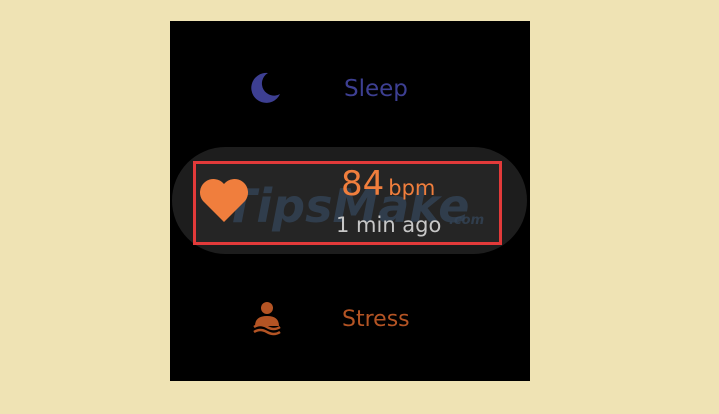  Describe the element at coordinates (412, 188) in the screenshot. I see `heart-rate-unit: bpm` at that location.